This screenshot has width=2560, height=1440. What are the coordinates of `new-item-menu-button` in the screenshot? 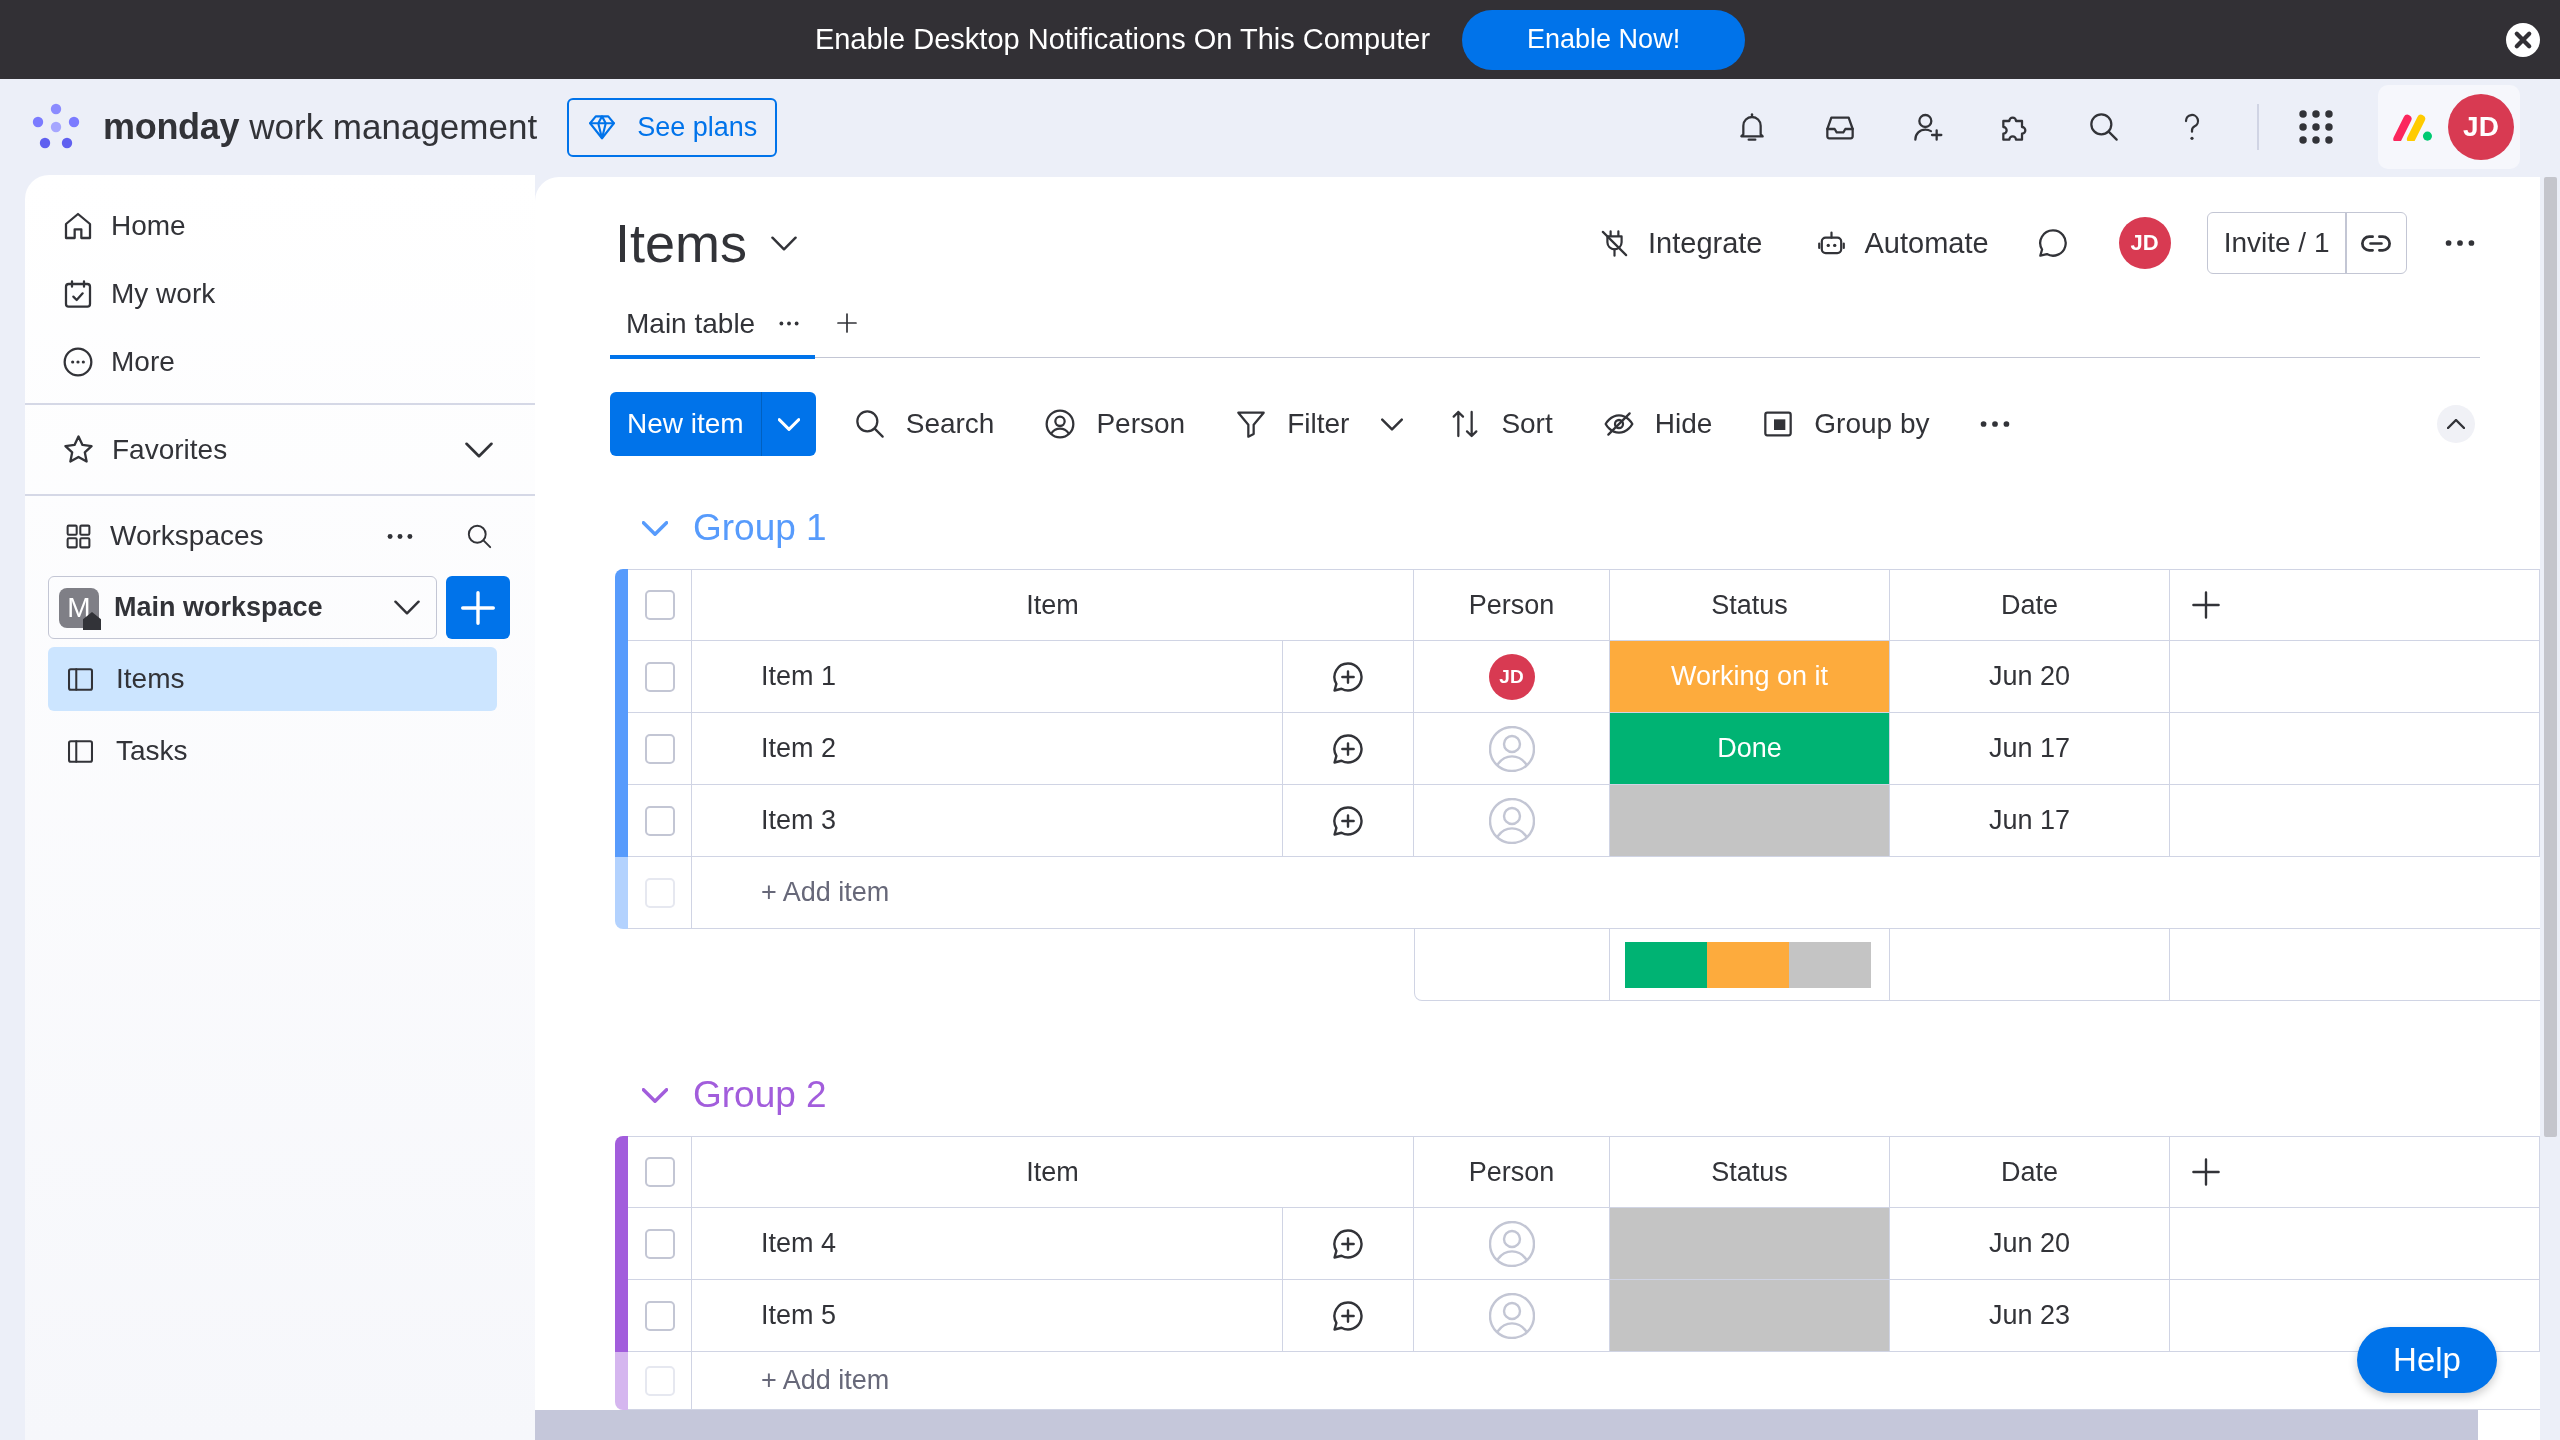 It's located at (788, 424).